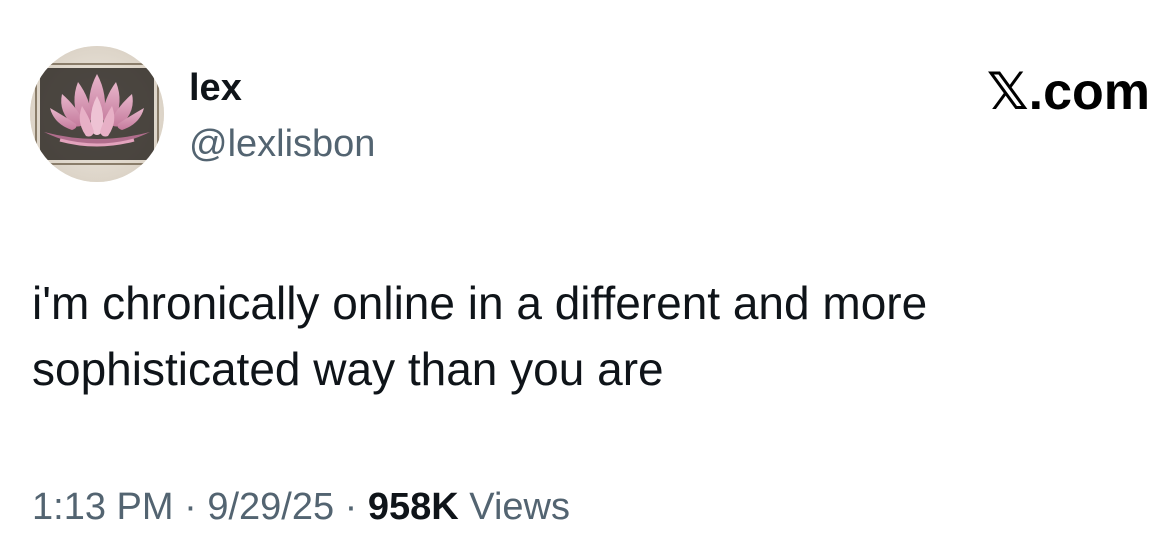 This screenshot has height=551, width=1170. What do you see at coordinates (413, 507) in the screenshot?
I see `views-count: 958K` at bounding box center [413, 507].